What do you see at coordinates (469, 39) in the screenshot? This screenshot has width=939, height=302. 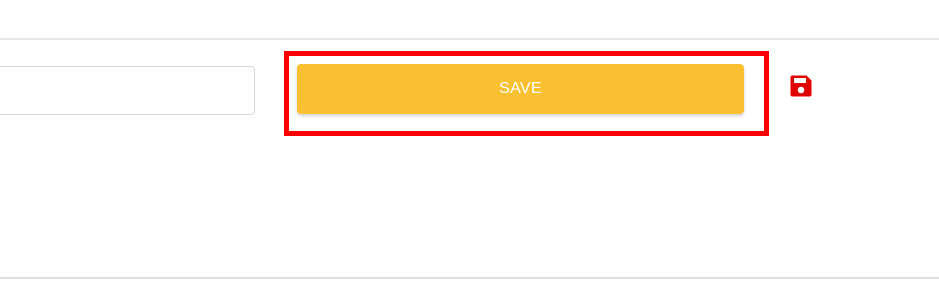 I see `top-divider` at bounding box center [469, 39].